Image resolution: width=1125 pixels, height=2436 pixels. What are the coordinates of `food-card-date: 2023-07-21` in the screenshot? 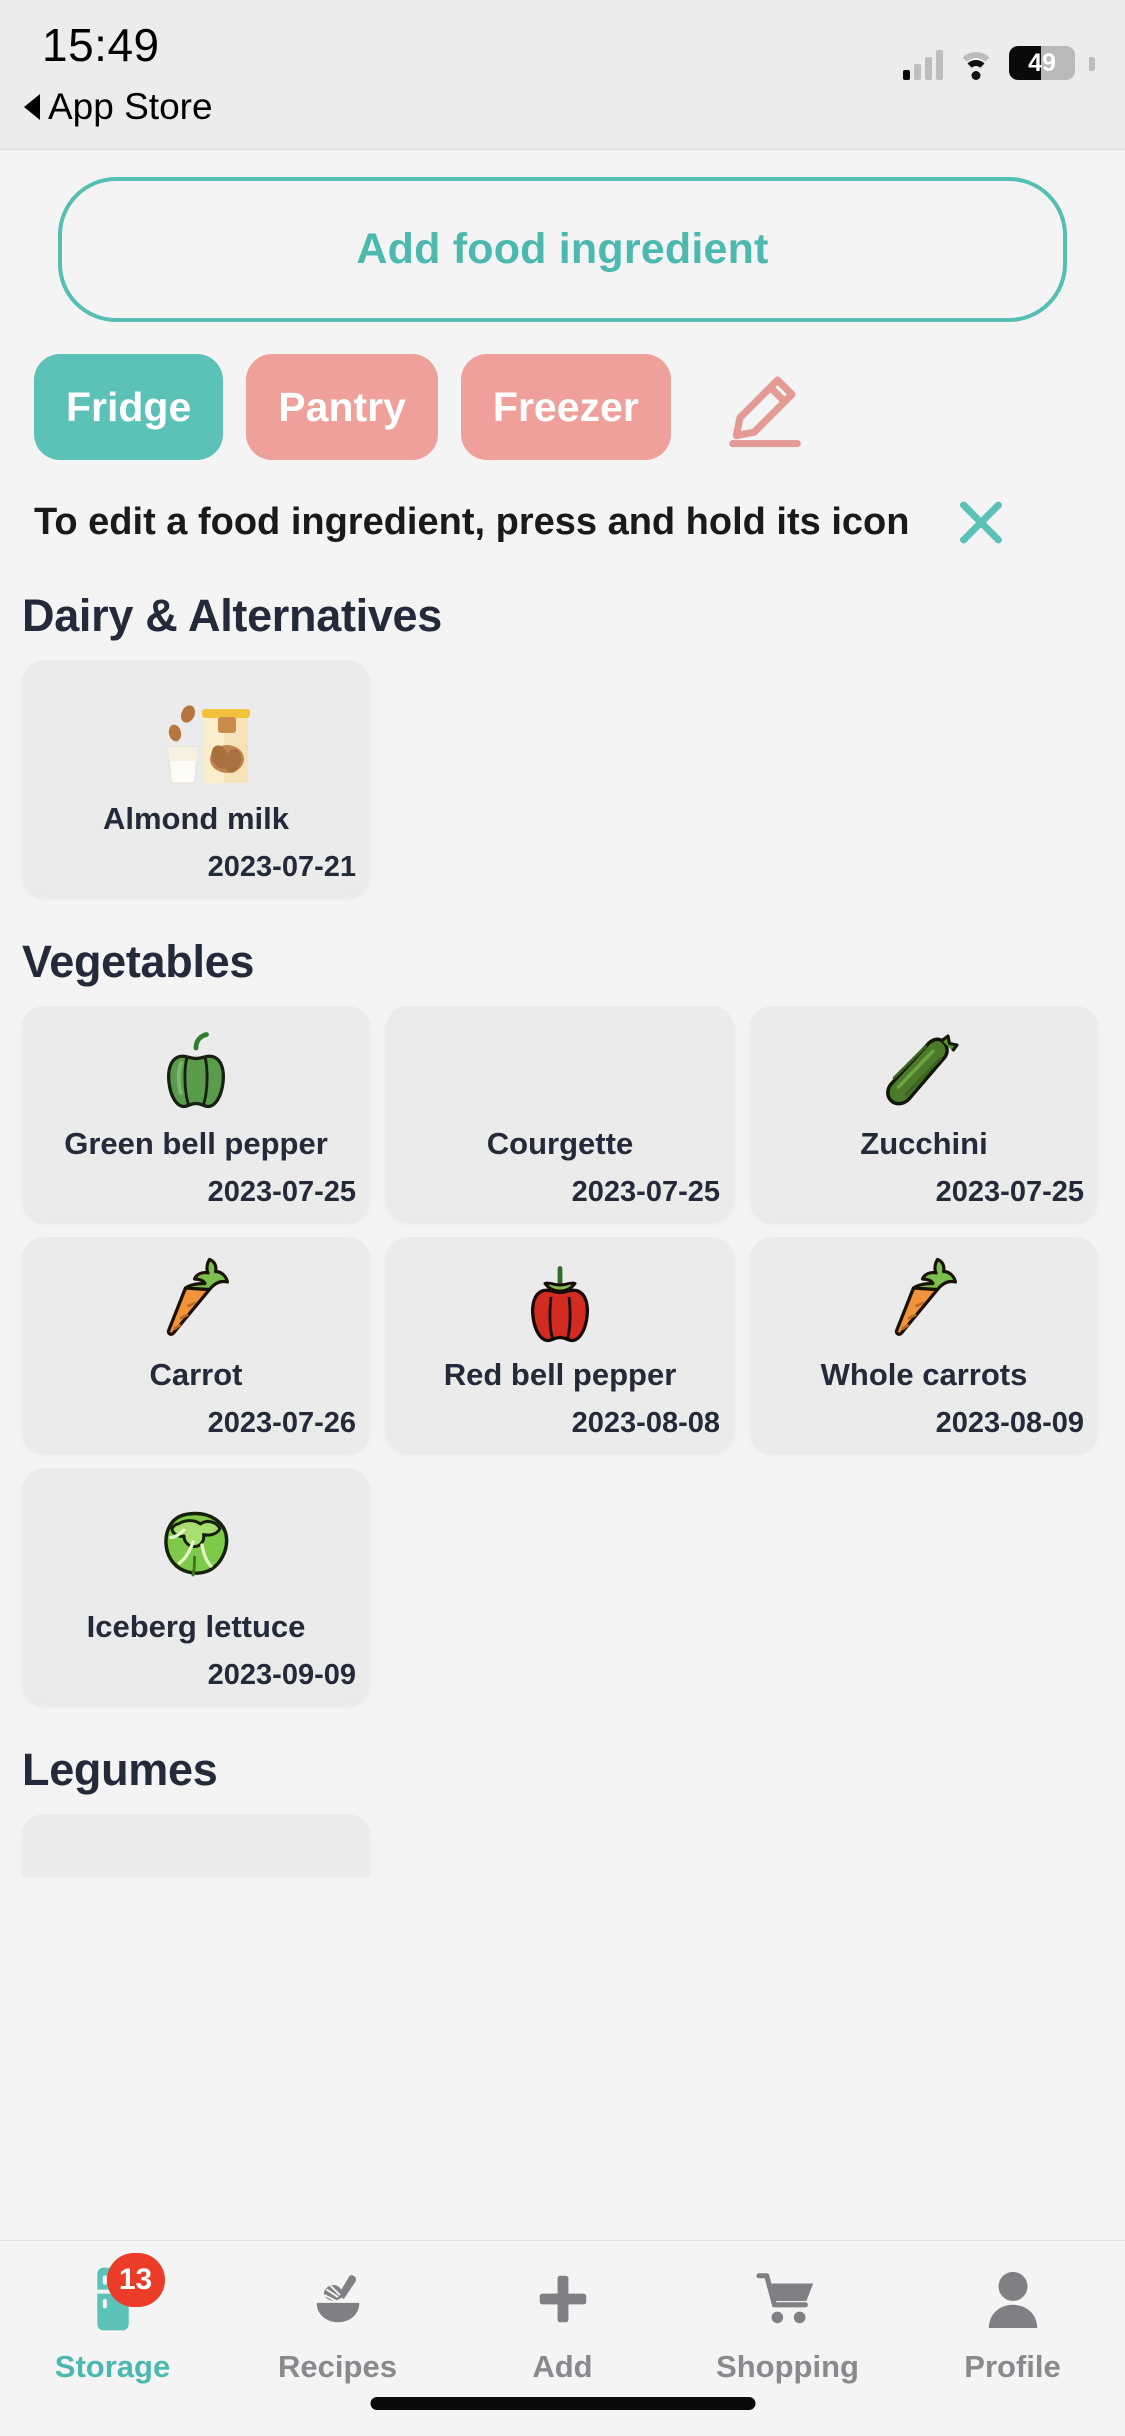 It's located at (281, 867).